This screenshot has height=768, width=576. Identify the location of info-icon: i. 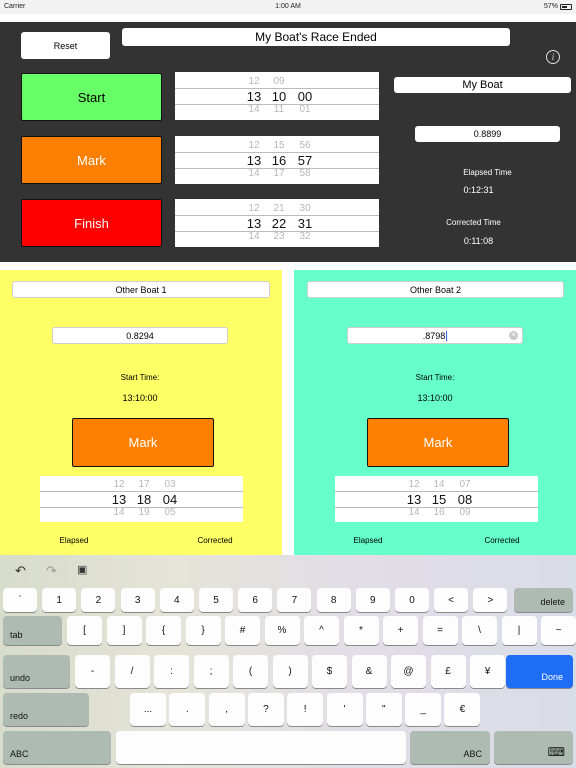
(553, 57).